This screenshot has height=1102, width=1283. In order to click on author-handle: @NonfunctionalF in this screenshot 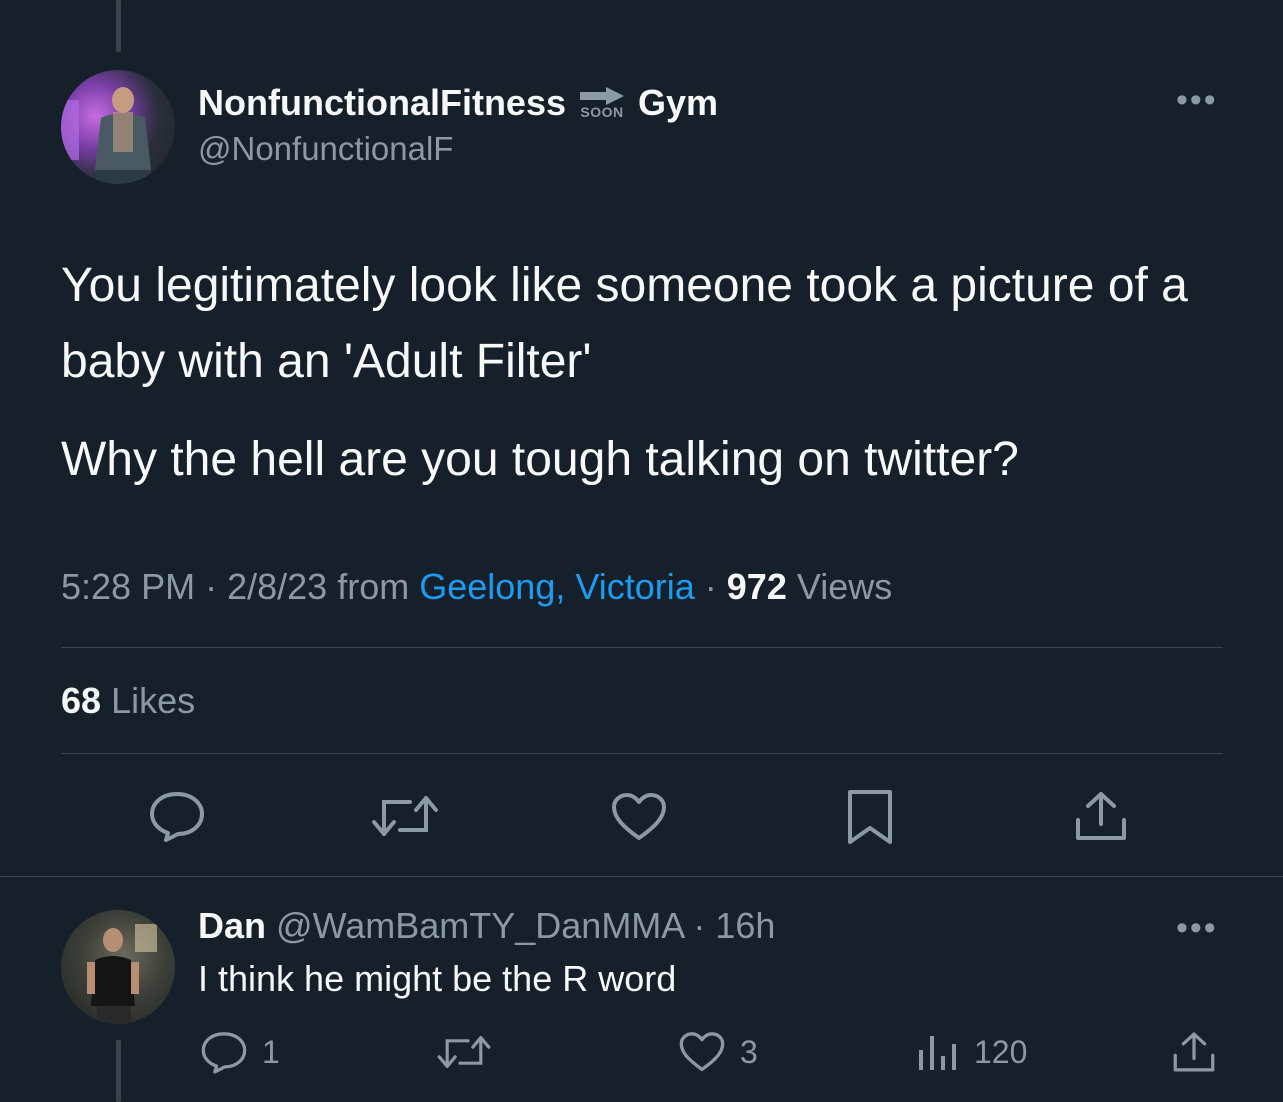, I will do `click(325, 149)`.